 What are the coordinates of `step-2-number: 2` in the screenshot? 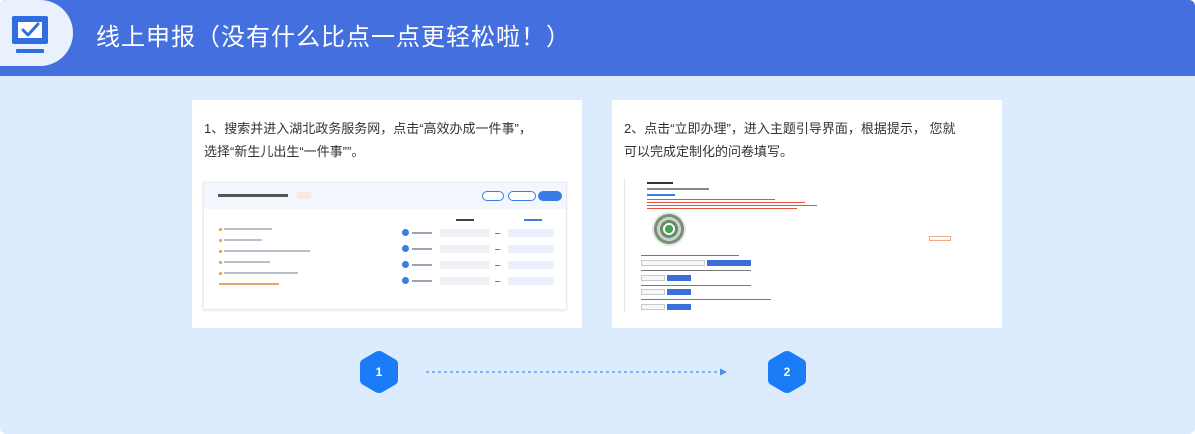 It's located at (787, 372).